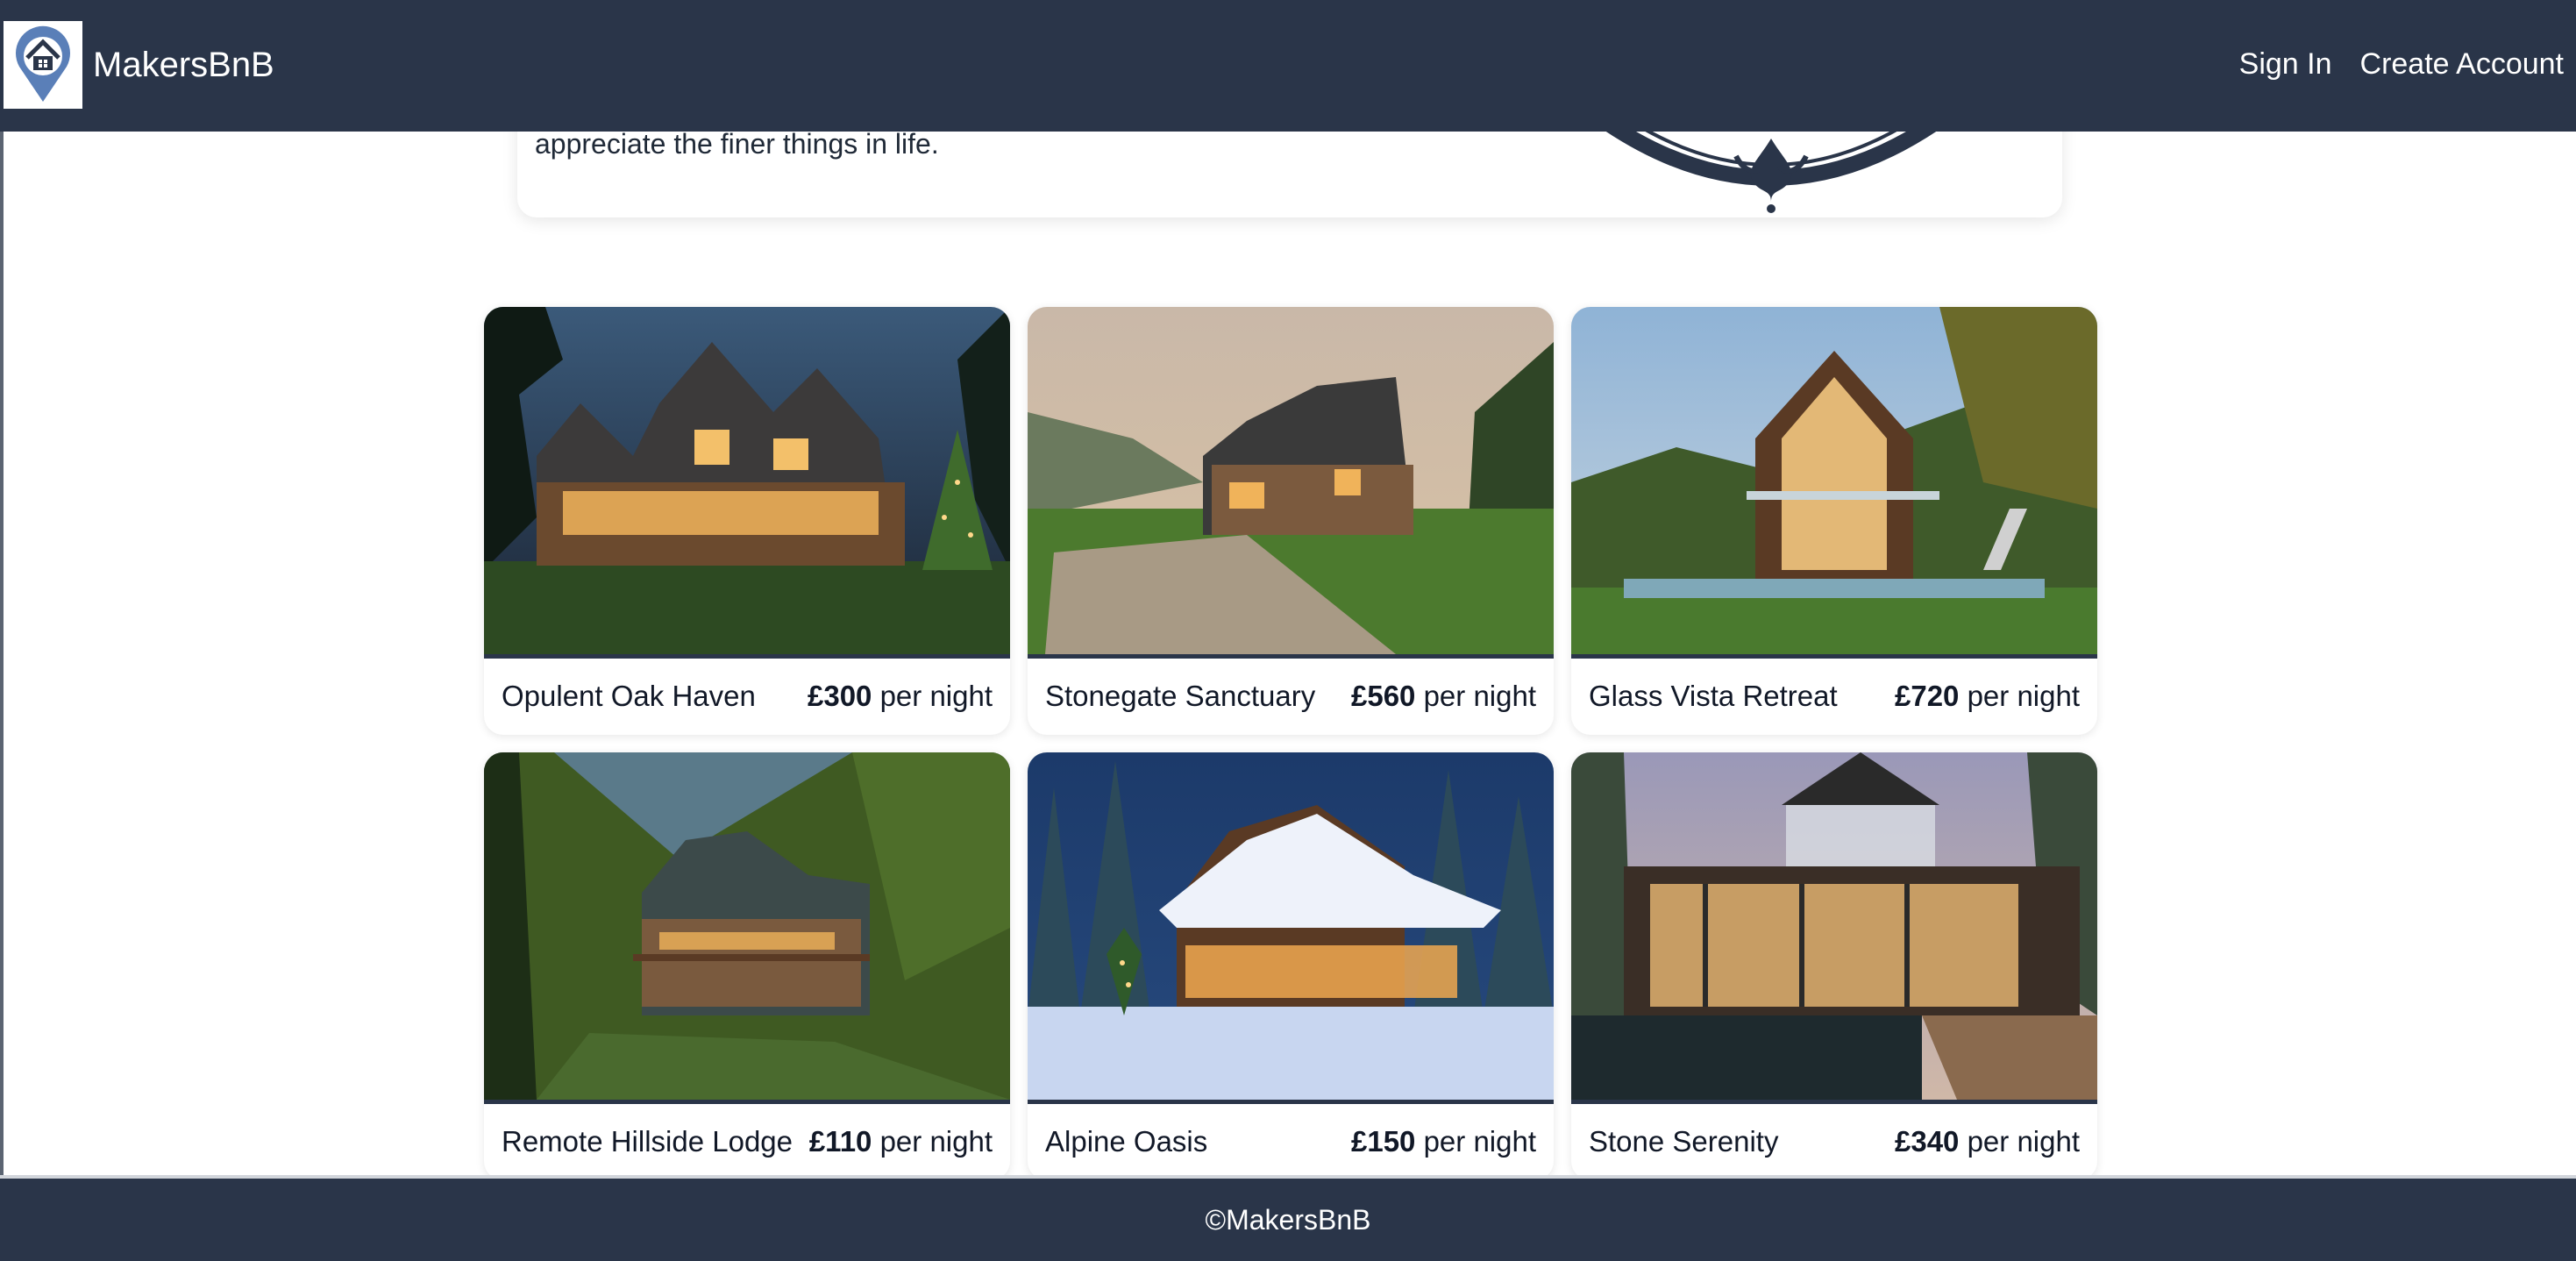 The image size is (2576, 1261). What do you see at coordinates (43, 65) in the screenshot?
I see `logo-icon` at bounding box center [43, 65].